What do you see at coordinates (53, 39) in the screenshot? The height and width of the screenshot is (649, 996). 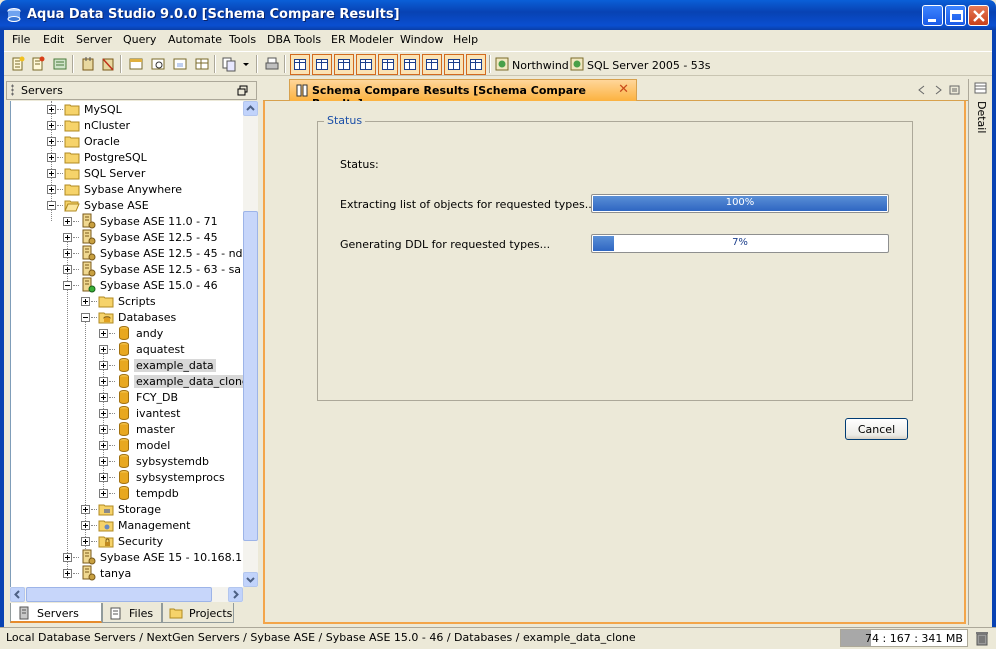 I see `menu-edit: Edit` at bounding box center [53, 39].